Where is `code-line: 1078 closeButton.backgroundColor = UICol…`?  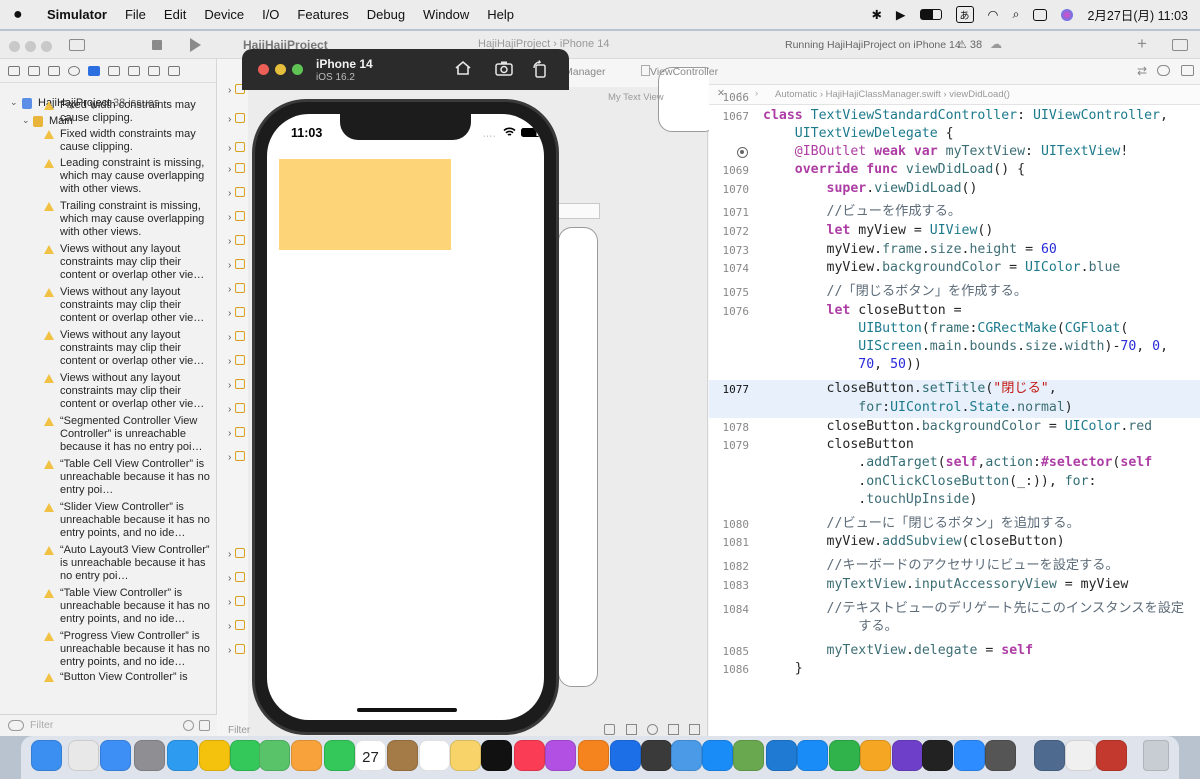
code-line: 1078 closeButton.backgroundColor = UICol… is located at coordinates (954, 427).